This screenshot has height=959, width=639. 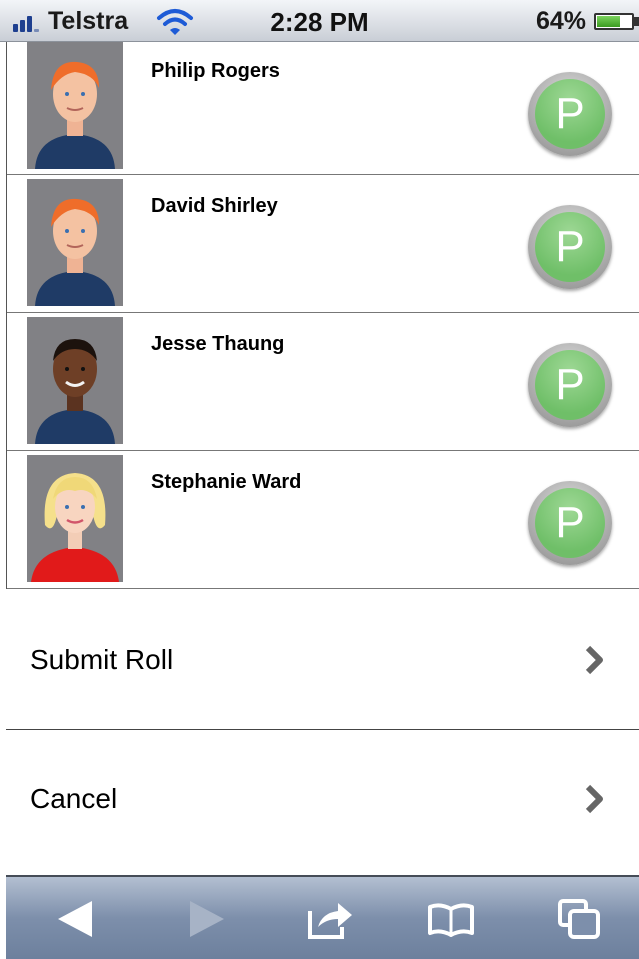 What do you see at coordinates (226, 482) in the screenshot?
I see `student-name: Stephanie Ward` at bounding box center [226, 482].